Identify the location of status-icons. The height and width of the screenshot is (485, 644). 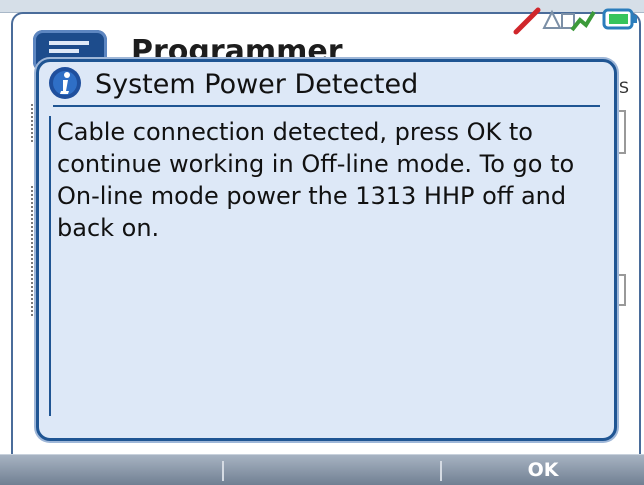
(575, 20).